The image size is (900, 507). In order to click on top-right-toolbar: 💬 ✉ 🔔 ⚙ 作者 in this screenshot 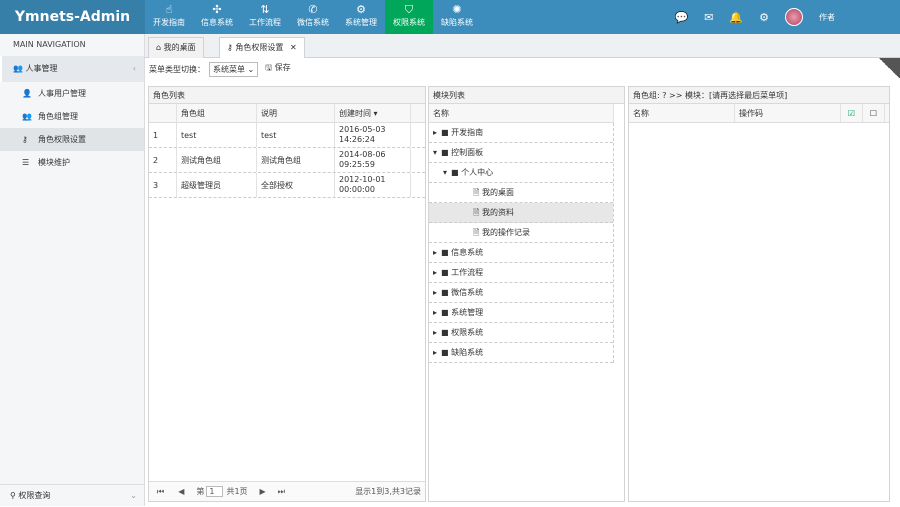, I will do `click(787, 17)`.